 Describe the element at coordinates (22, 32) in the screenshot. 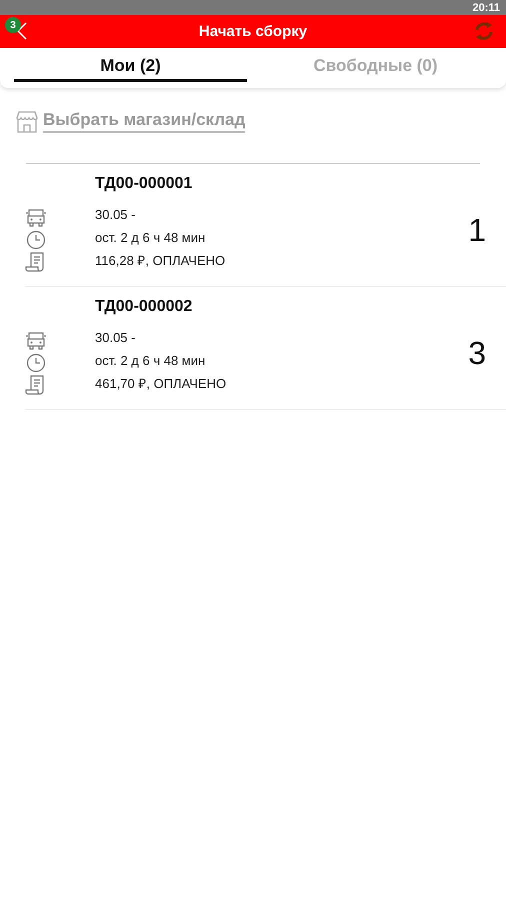

I see `back-button` at that location.